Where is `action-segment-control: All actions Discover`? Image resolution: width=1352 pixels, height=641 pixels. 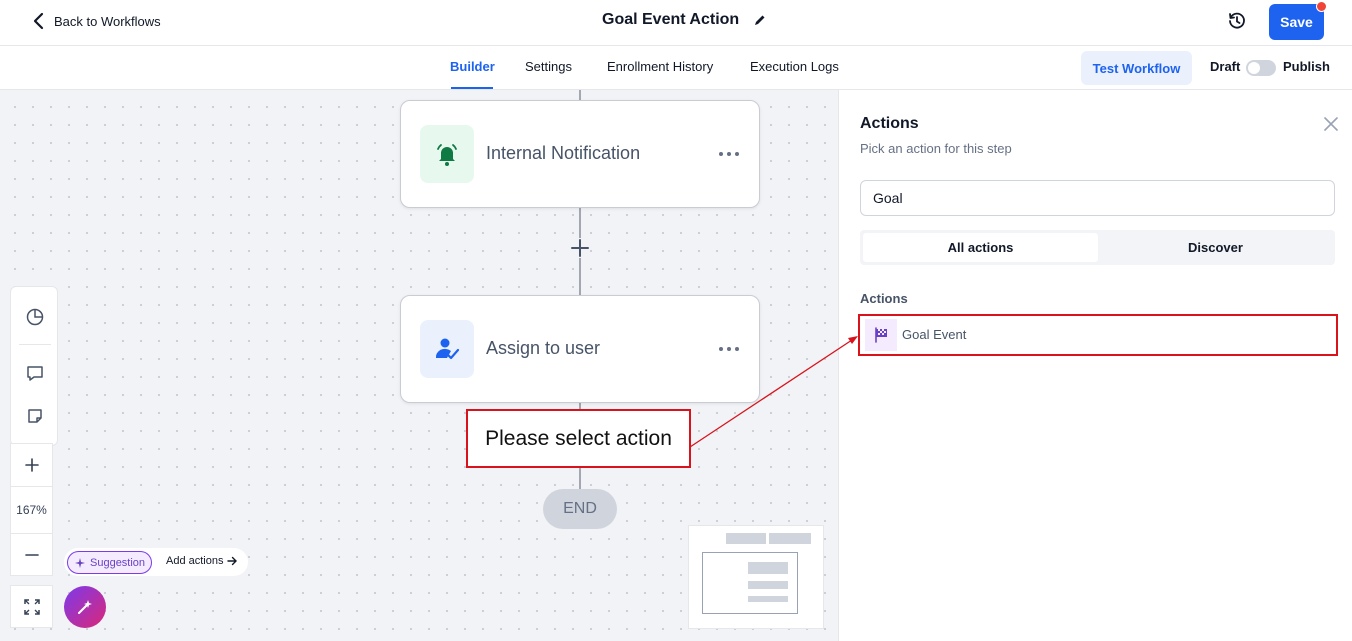
action-segment-control: All actions Discover is located at coordinates (1097, 247).